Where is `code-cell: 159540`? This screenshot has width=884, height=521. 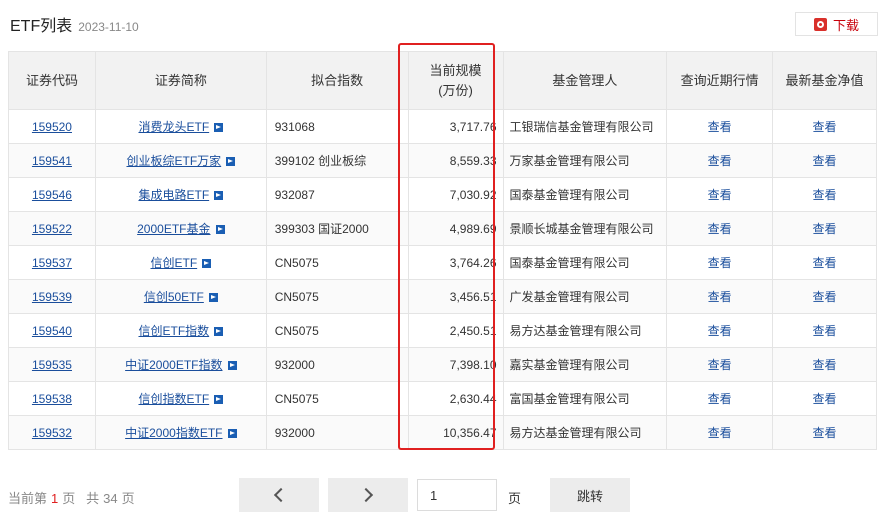 code-cell: 159540 is located at coordinates (52, 330).